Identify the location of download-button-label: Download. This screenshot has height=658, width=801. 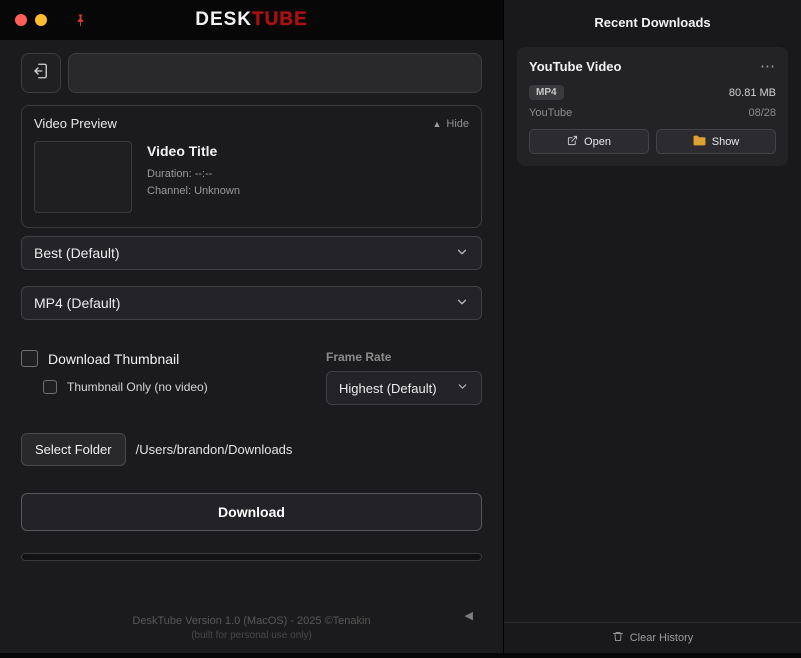
(251, 512).